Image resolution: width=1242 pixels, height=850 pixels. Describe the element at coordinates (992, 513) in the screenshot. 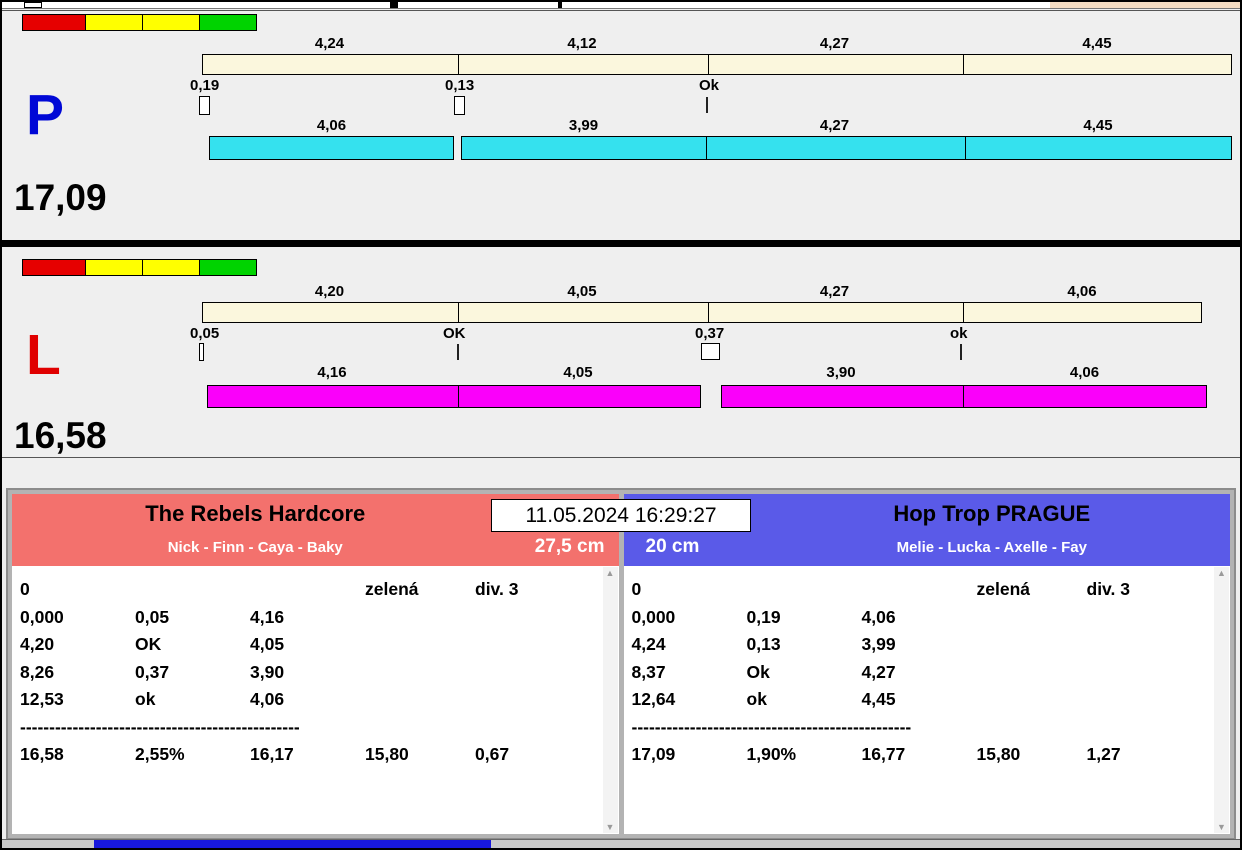

I see `team-name: Hop Trop PRAGUE` at that location.